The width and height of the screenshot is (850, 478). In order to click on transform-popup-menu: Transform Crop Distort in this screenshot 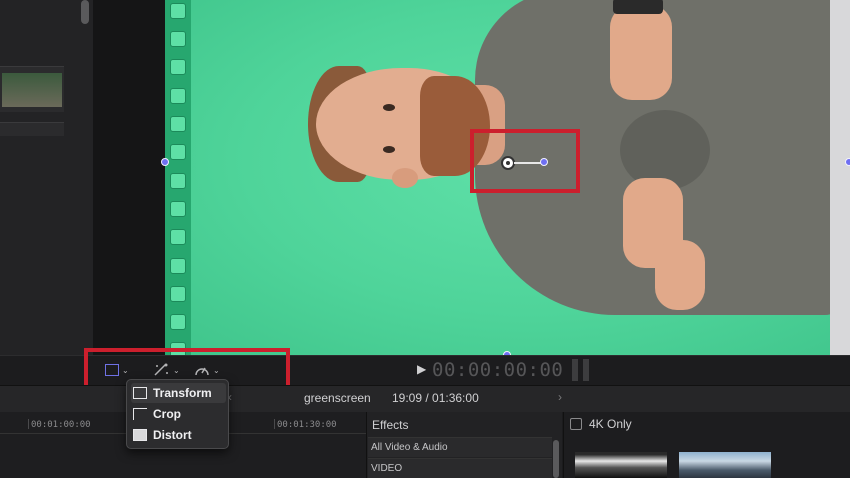, I will do `click(177, 414)`.